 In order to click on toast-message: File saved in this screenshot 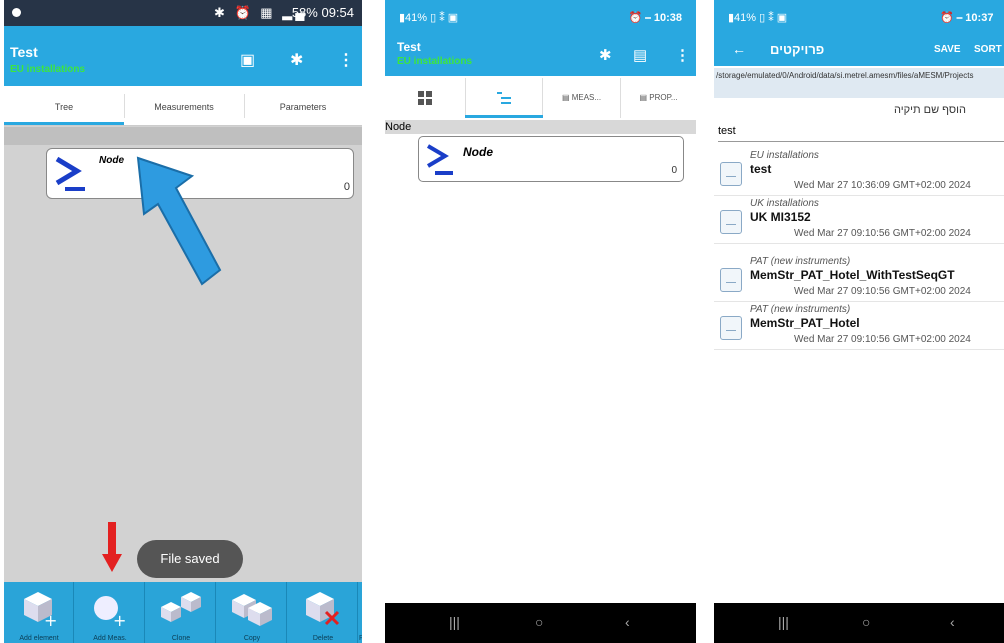, I will do `click(190, 559)`.